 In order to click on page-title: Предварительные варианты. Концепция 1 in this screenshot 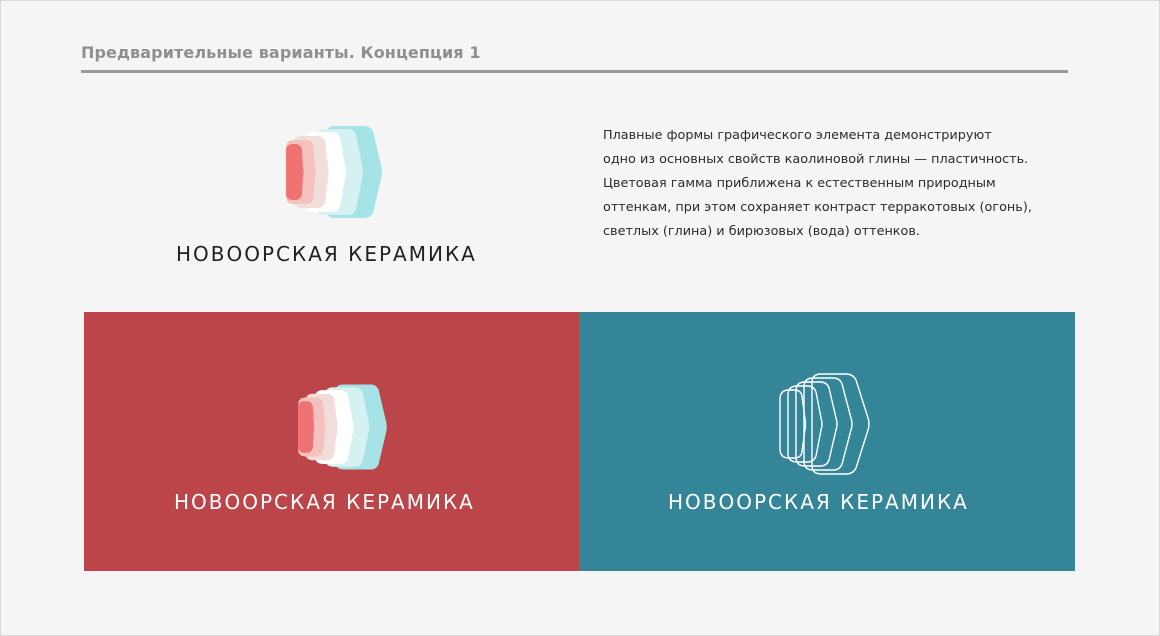, I will do `click(281, 52)`.